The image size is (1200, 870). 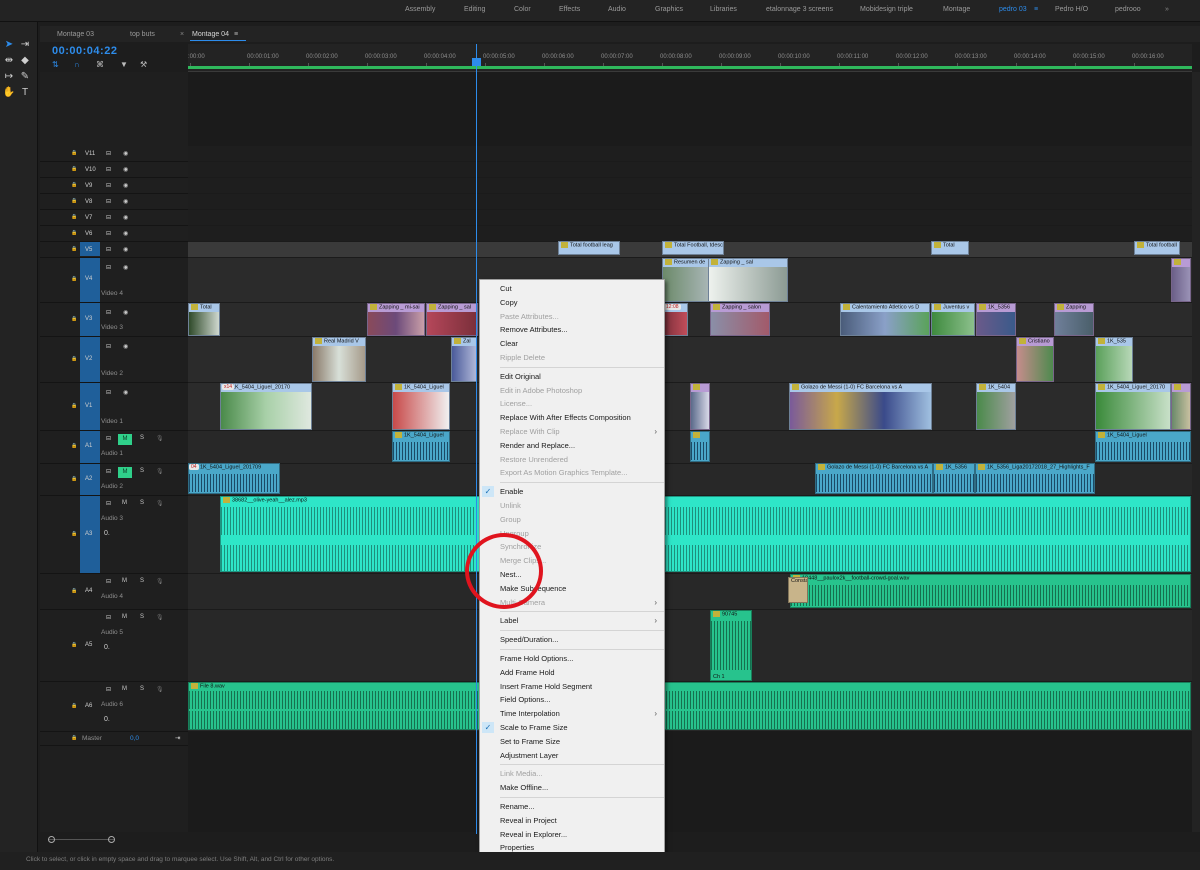 I want to click on workspace-tab: Mobidesign triple, so click(x=886, y=9).